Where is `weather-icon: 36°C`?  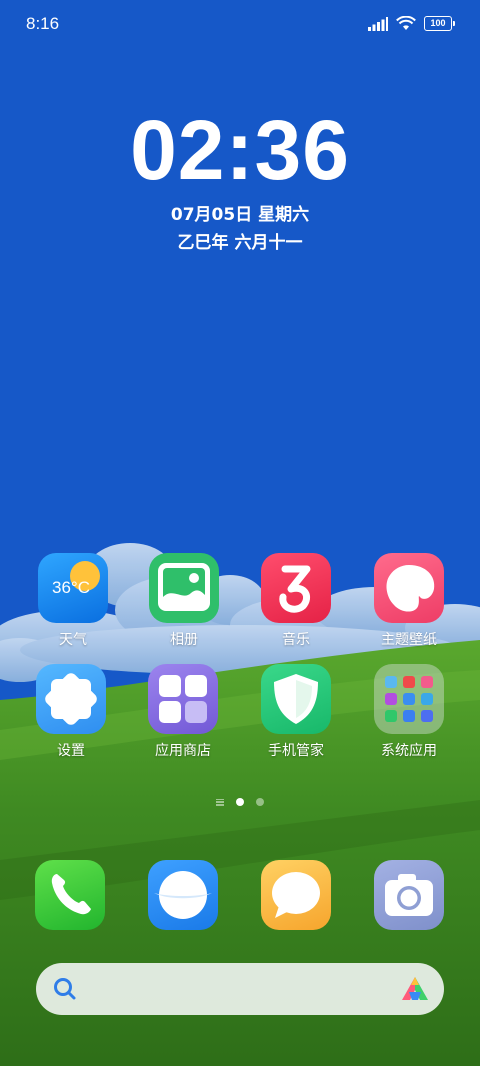
weather-icon: 36°C is located at coordinates (73, 588).